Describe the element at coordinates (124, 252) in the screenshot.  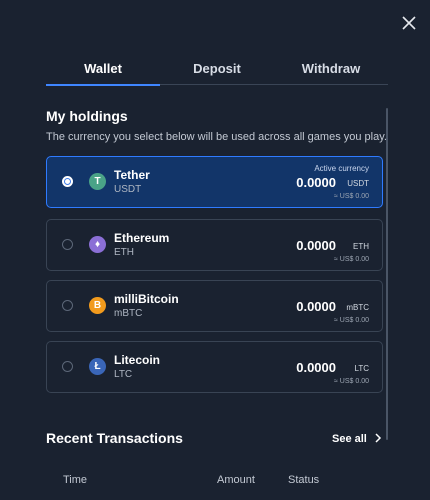
I see `currency-code: ETH` at that location.